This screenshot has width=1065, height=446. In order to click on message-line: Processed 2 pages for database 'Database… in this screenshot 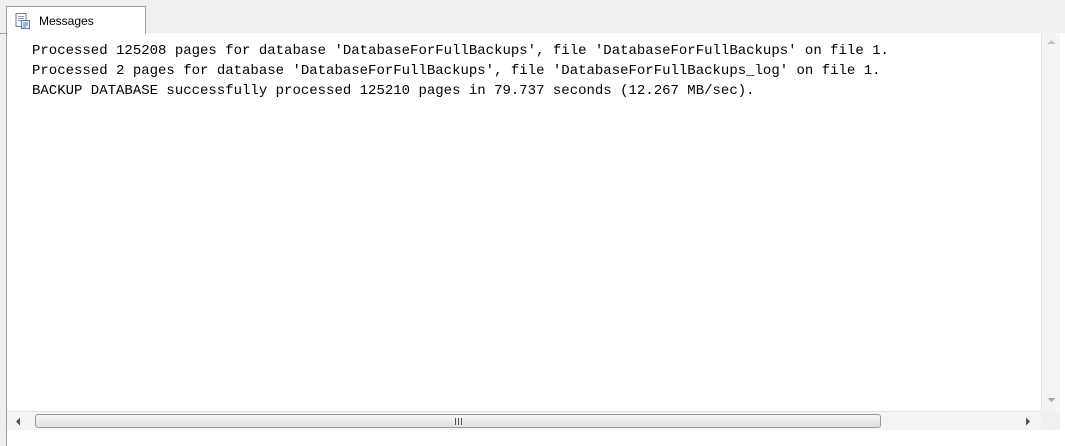, I will do `click(456, 71)`.